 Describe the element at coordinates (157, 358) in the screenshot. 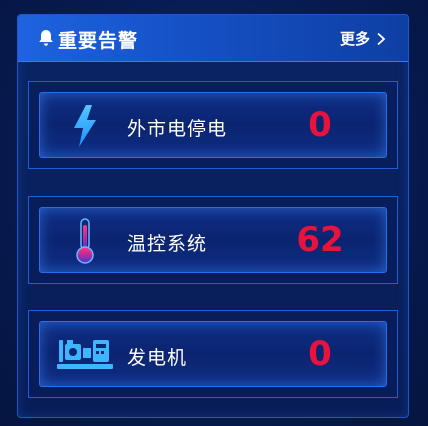

I see `alert-label: 发电机` at that location.